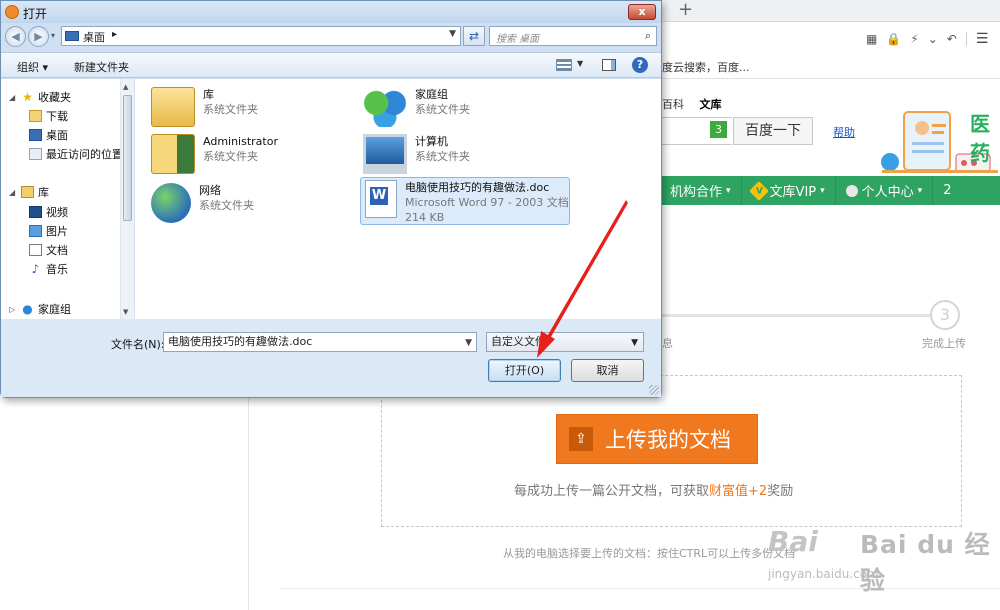 The width and height of the screenshot is (1000, 610). Describe the element at coordinates (952, 39) in the screenshot. I see `undo-icon: ↶` at that location.